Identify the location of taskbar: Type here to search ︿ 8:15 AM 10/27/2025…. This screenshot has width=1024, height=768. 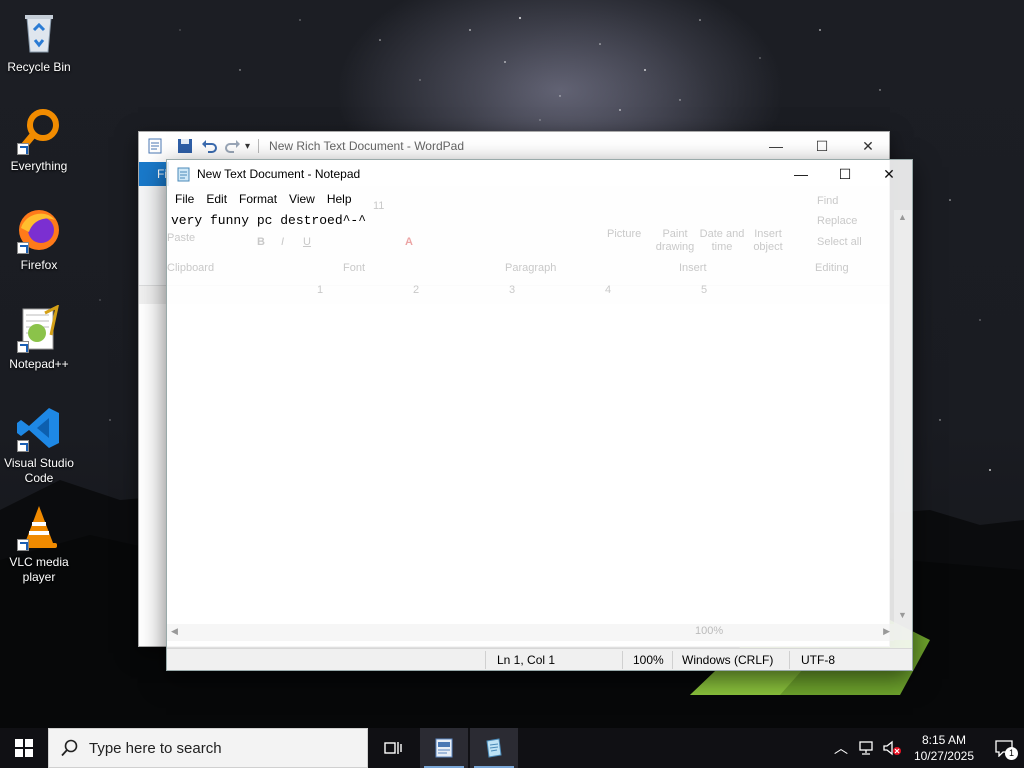
(512, 748).